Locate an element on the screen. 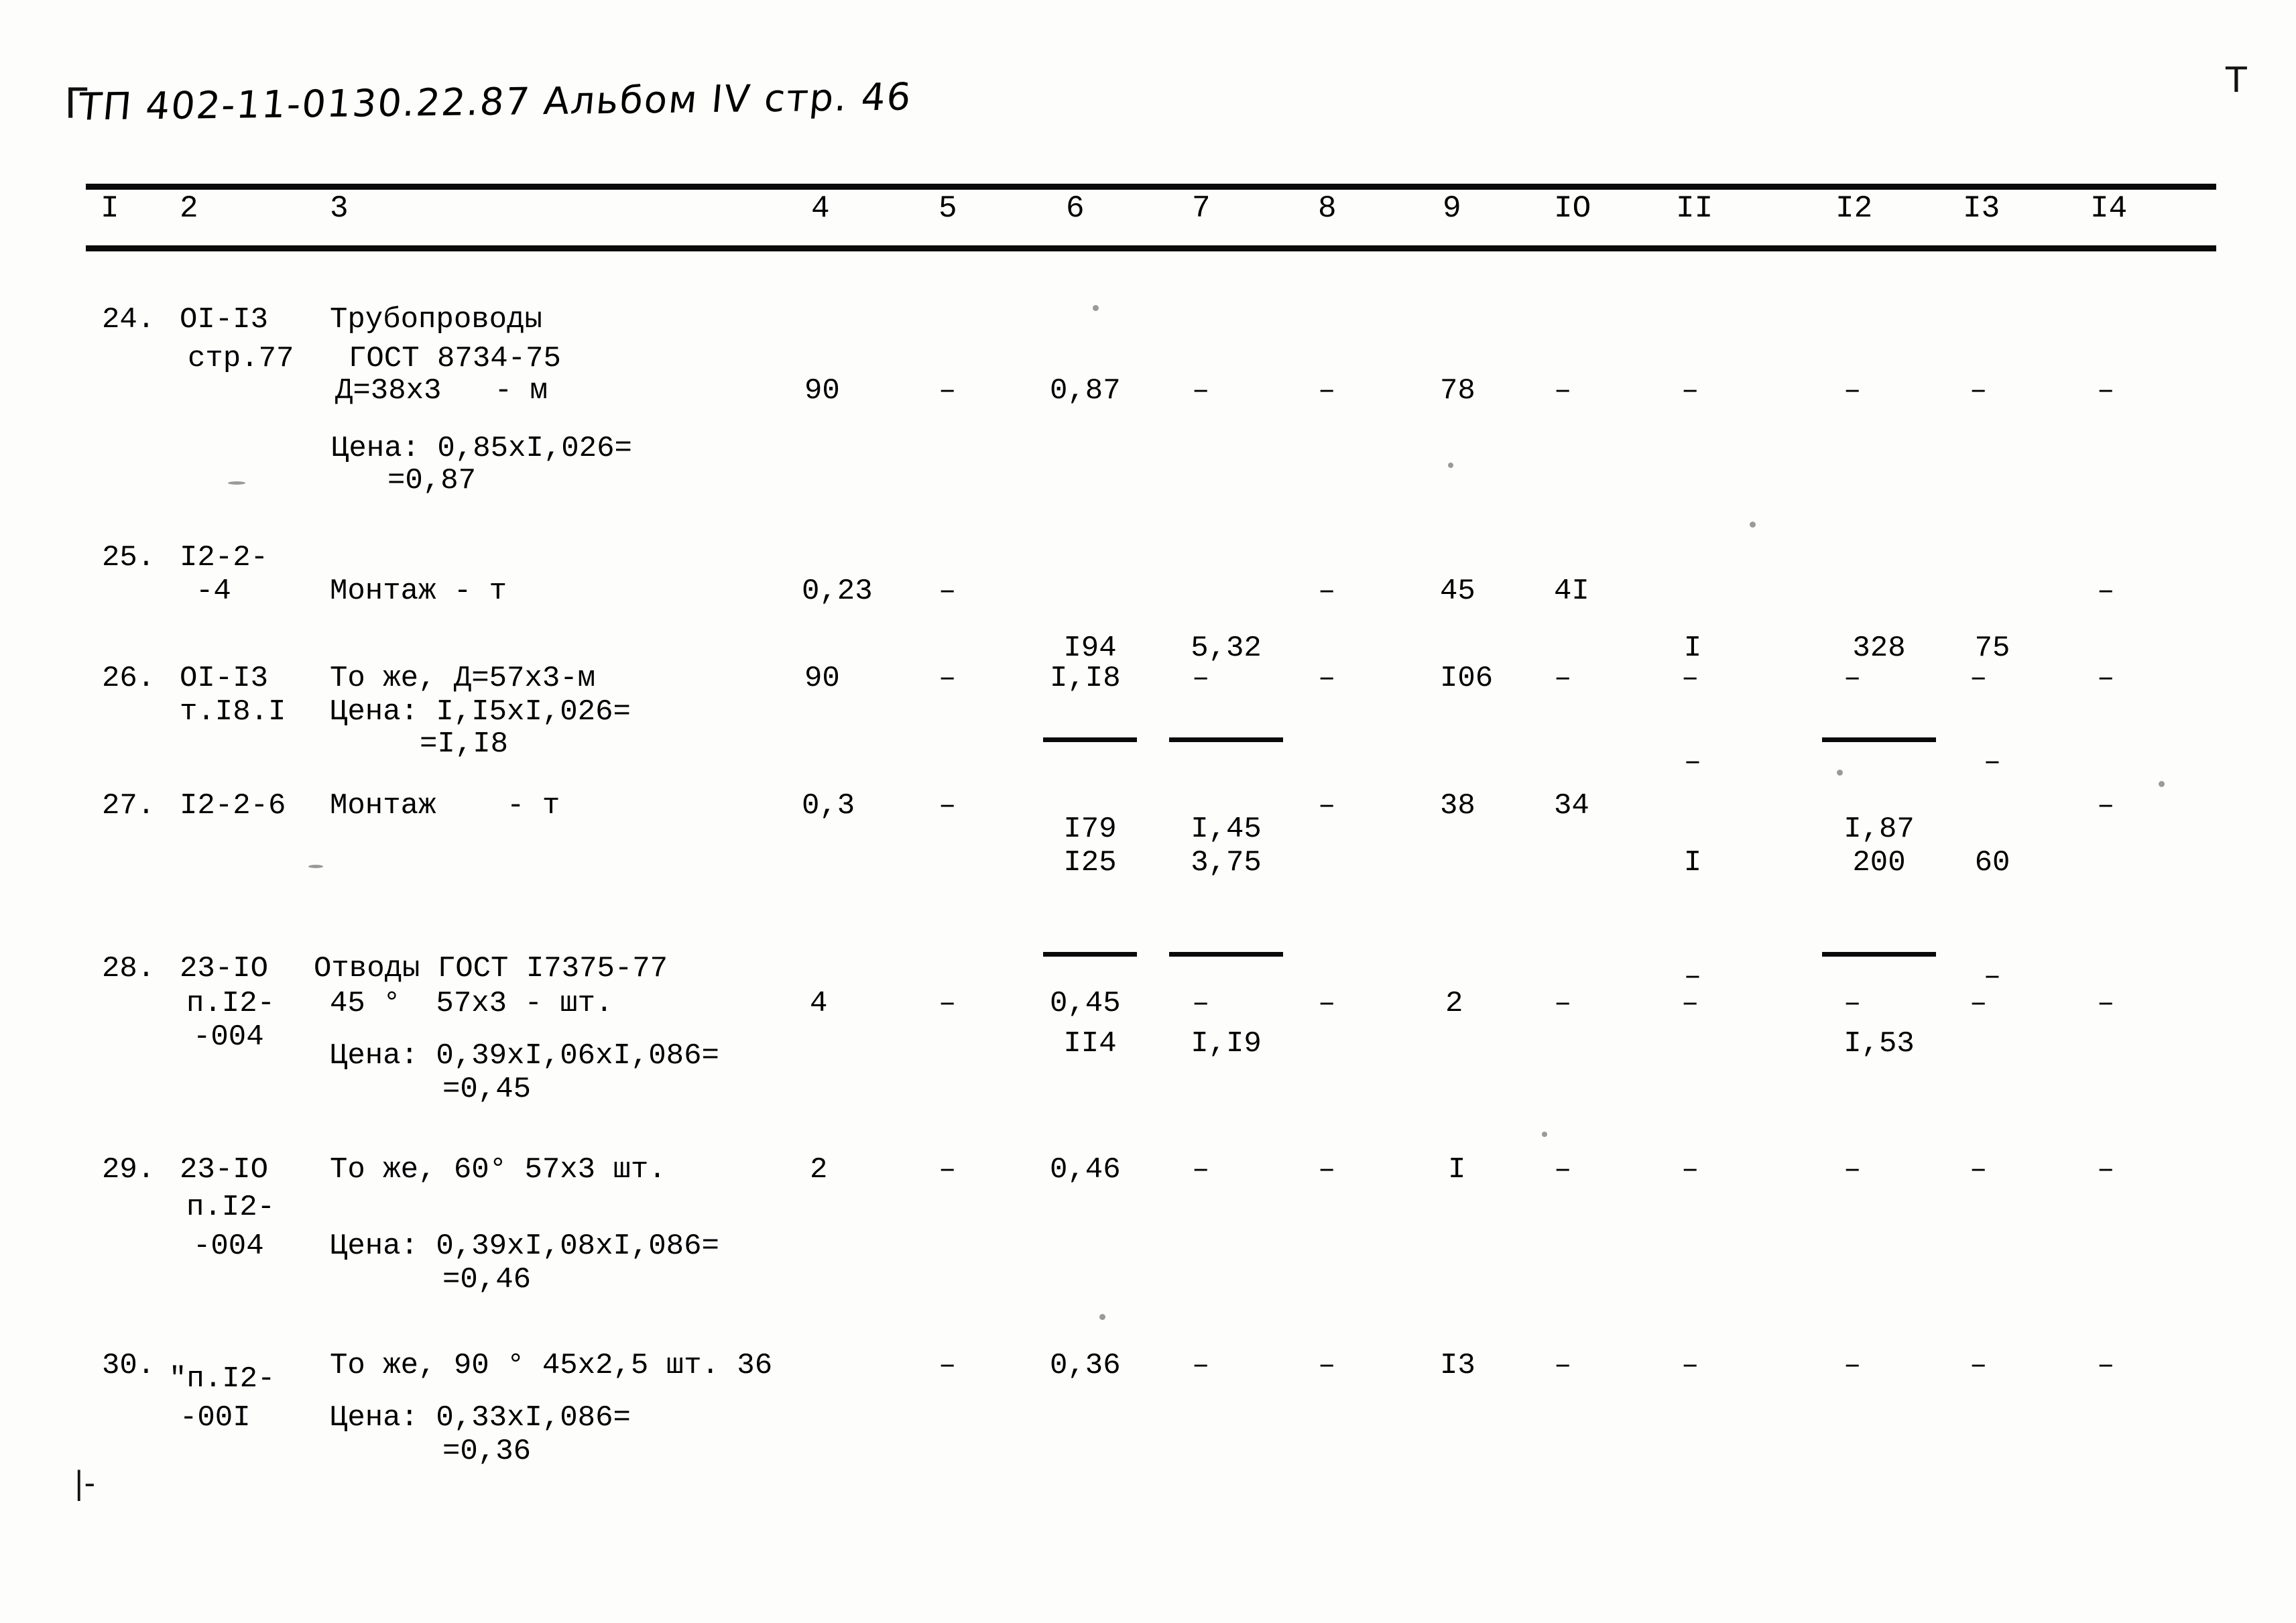 The height and width of the screenshot is (1623, 2296). row-description: То же, Д=57х3-м is located at coordinates (463, 678).